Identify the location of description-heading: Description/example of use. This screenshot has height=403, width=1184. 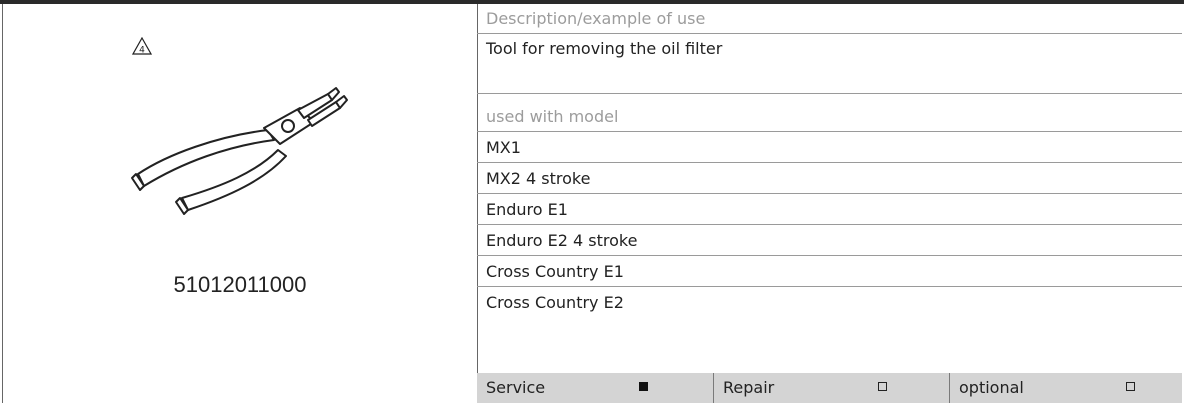
(829, 19).